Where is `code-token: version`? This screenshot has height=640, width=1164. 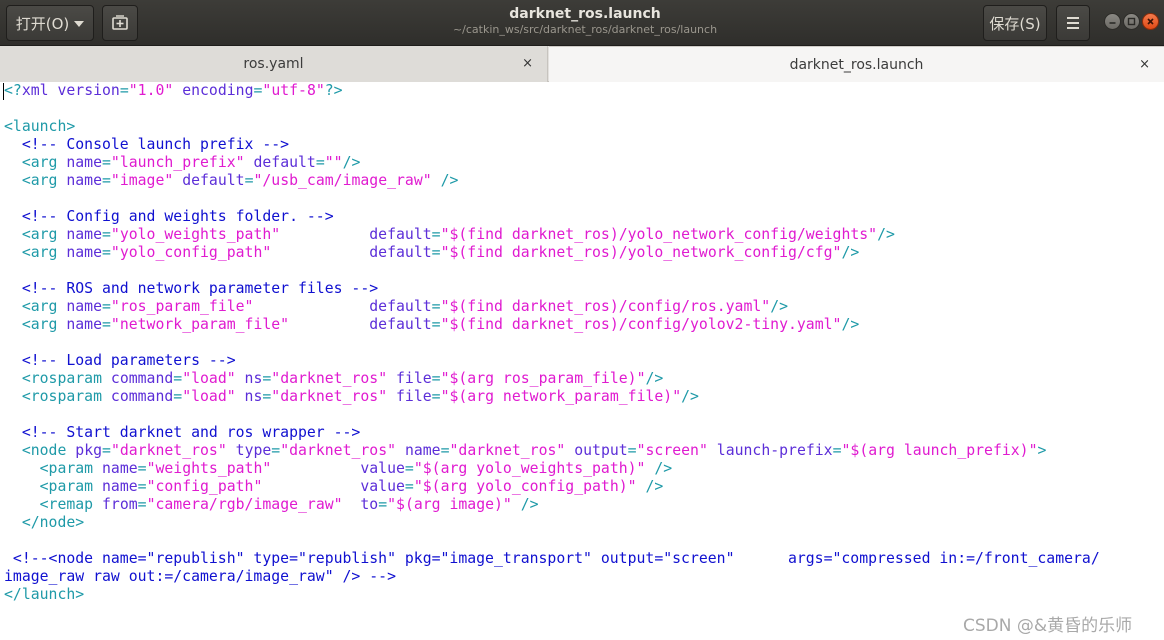 code-token: version is located at coordinates (88, 90).